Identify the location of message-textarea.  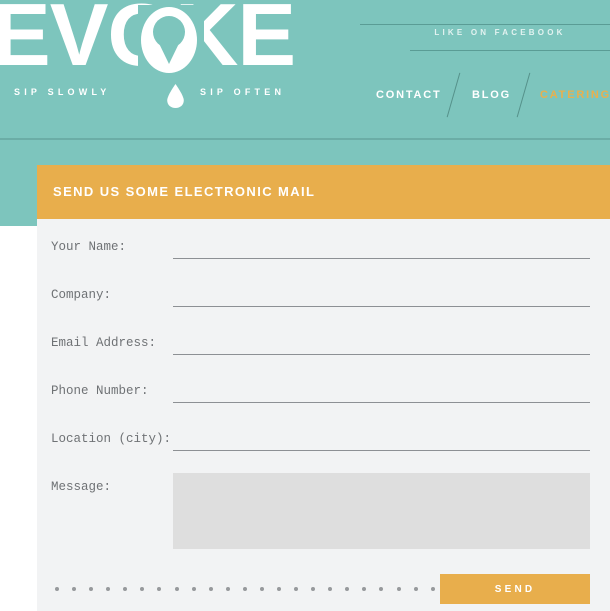
(381, 511).